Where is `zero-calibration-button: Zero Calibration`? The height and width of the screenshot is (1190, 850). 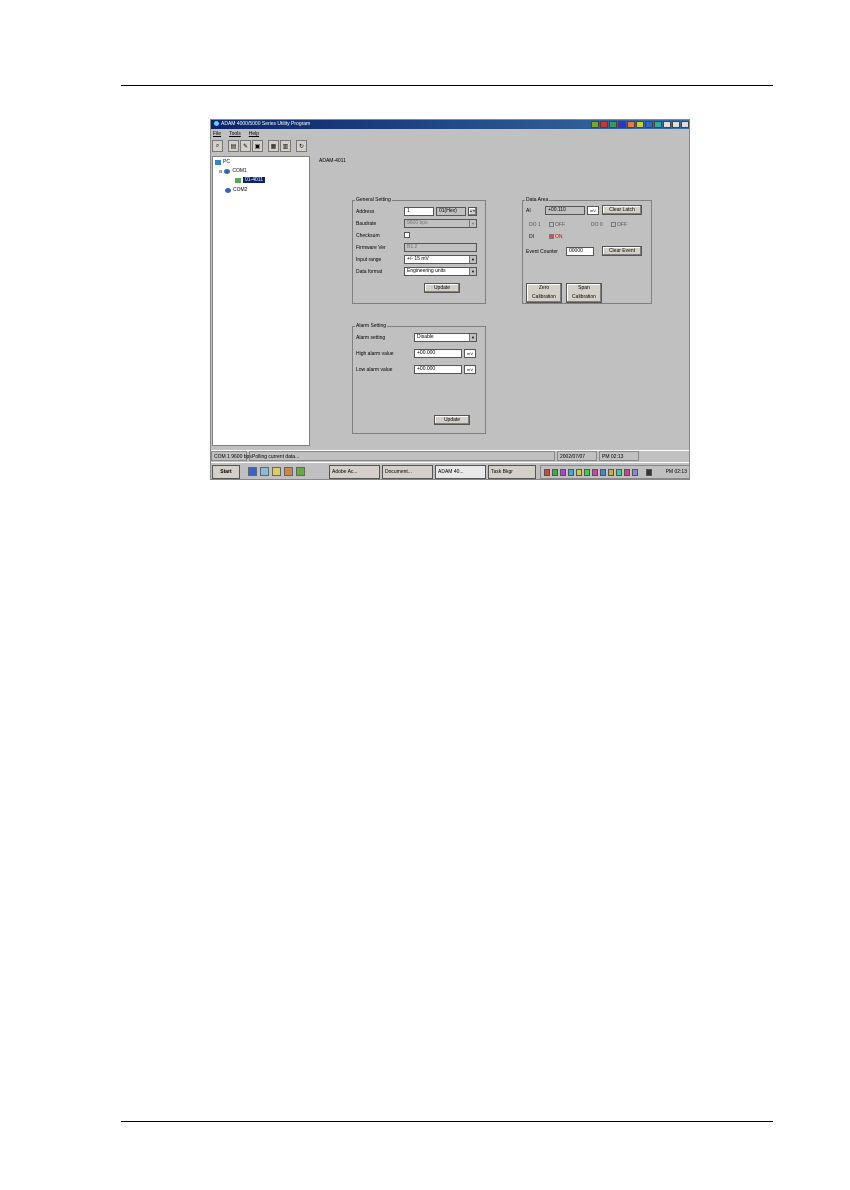 zero-calibration-button: Zero Calibration is located at coordinates (544, 293).